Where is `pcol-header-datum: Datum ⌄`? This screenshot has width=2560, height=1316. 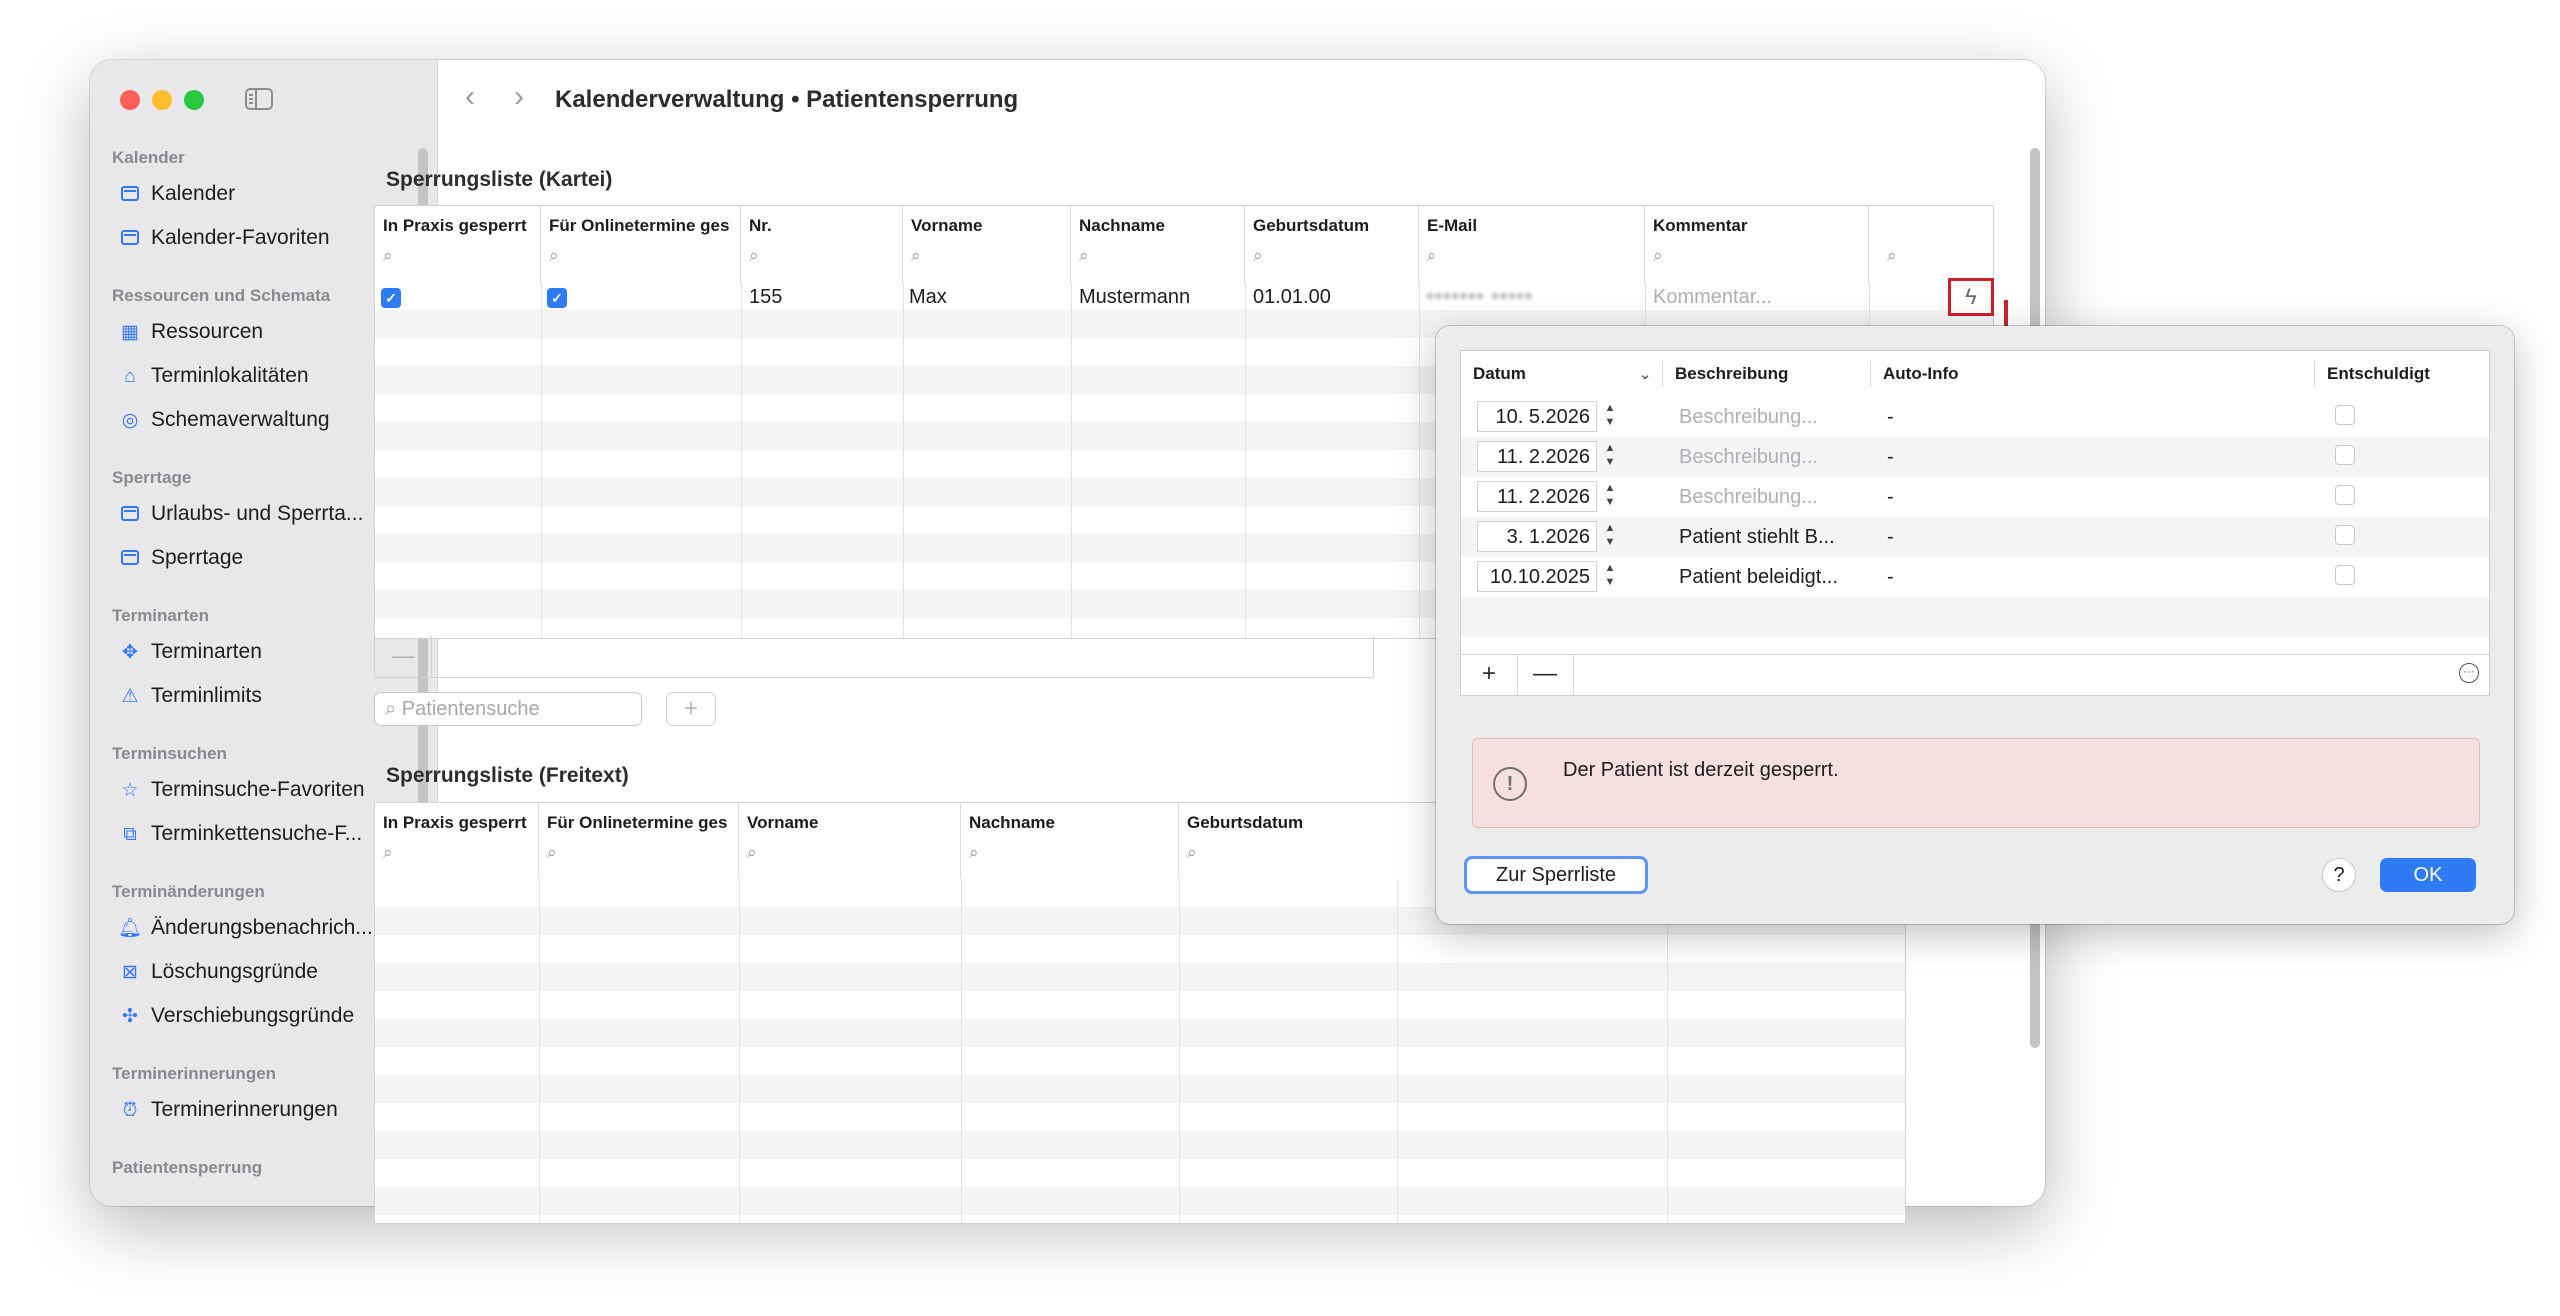 pcol-header-datum: Datum ⌄ is located at coordinates (1562, 374).